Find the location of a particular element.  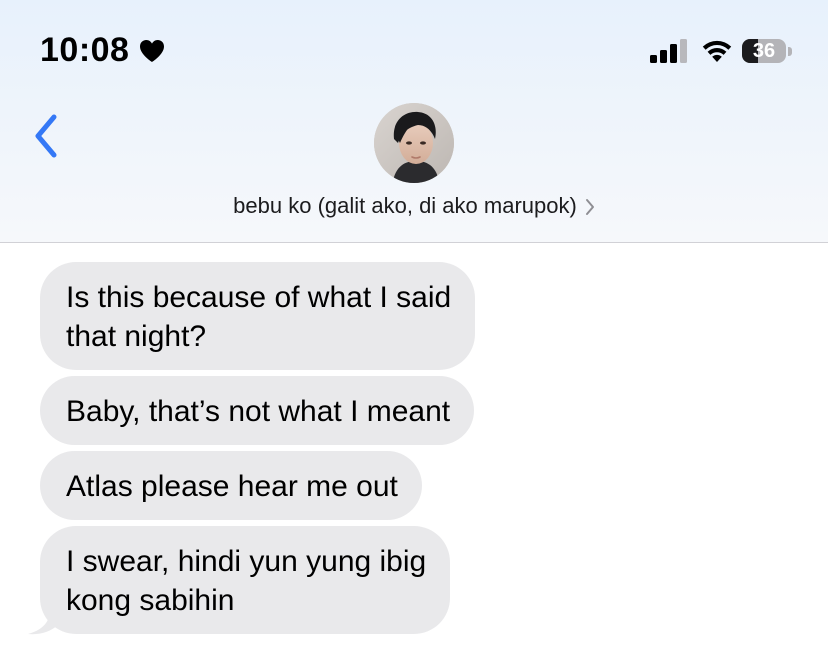

status-icons: 36 is located at coordinates (721, 51).